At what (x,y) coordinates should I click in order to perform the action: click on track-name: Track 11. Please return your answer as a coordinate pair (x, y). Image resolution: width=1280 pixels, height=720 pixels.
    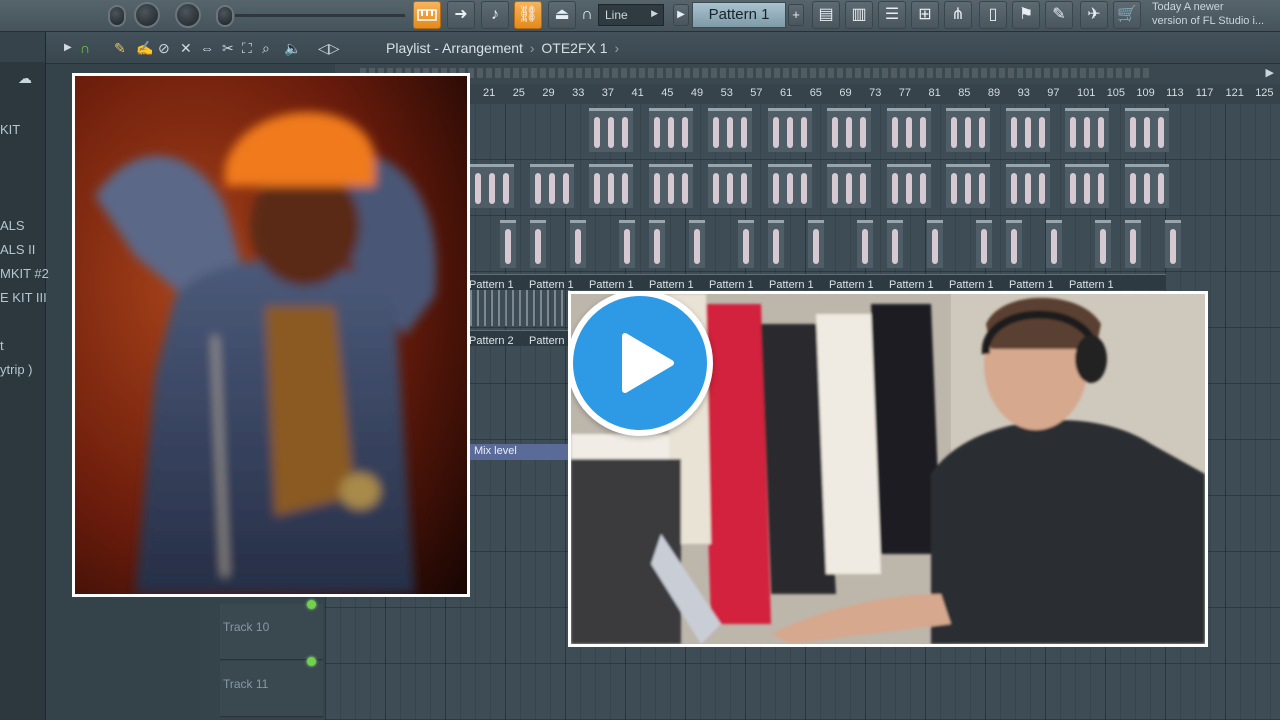
    Looking at the image, I should click on (245, 684).